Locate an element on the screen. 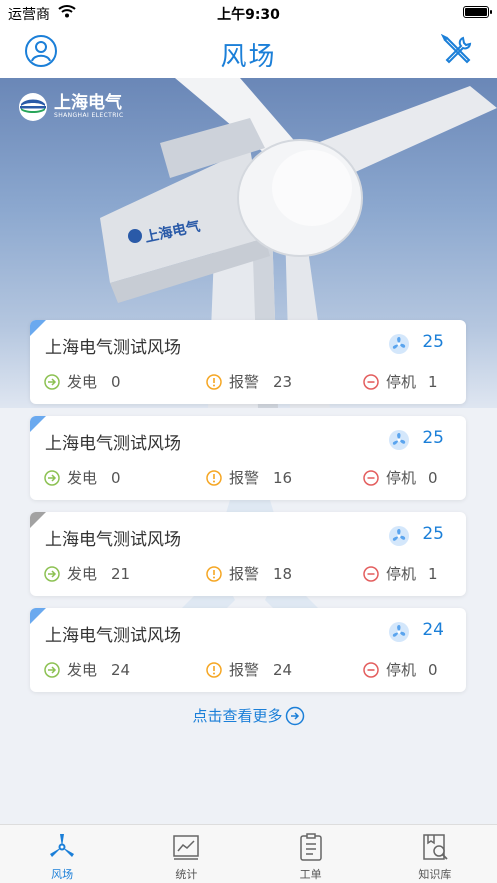  alarm-stat: 报警 16 is located at coordinates (249, 477).